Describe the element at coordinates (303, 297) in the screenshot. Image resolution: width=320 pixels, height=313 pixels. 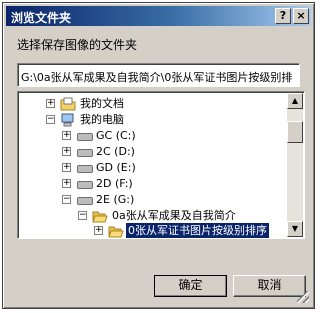
I see `resize-grip` at that location.